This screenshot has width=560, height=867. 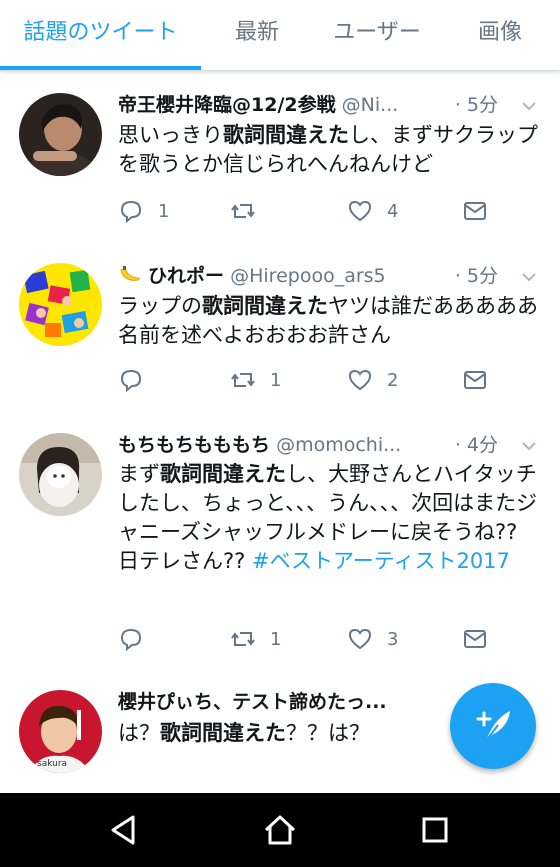 I want to click on tweet-text-segment: まず, so click(x=139, y=474).